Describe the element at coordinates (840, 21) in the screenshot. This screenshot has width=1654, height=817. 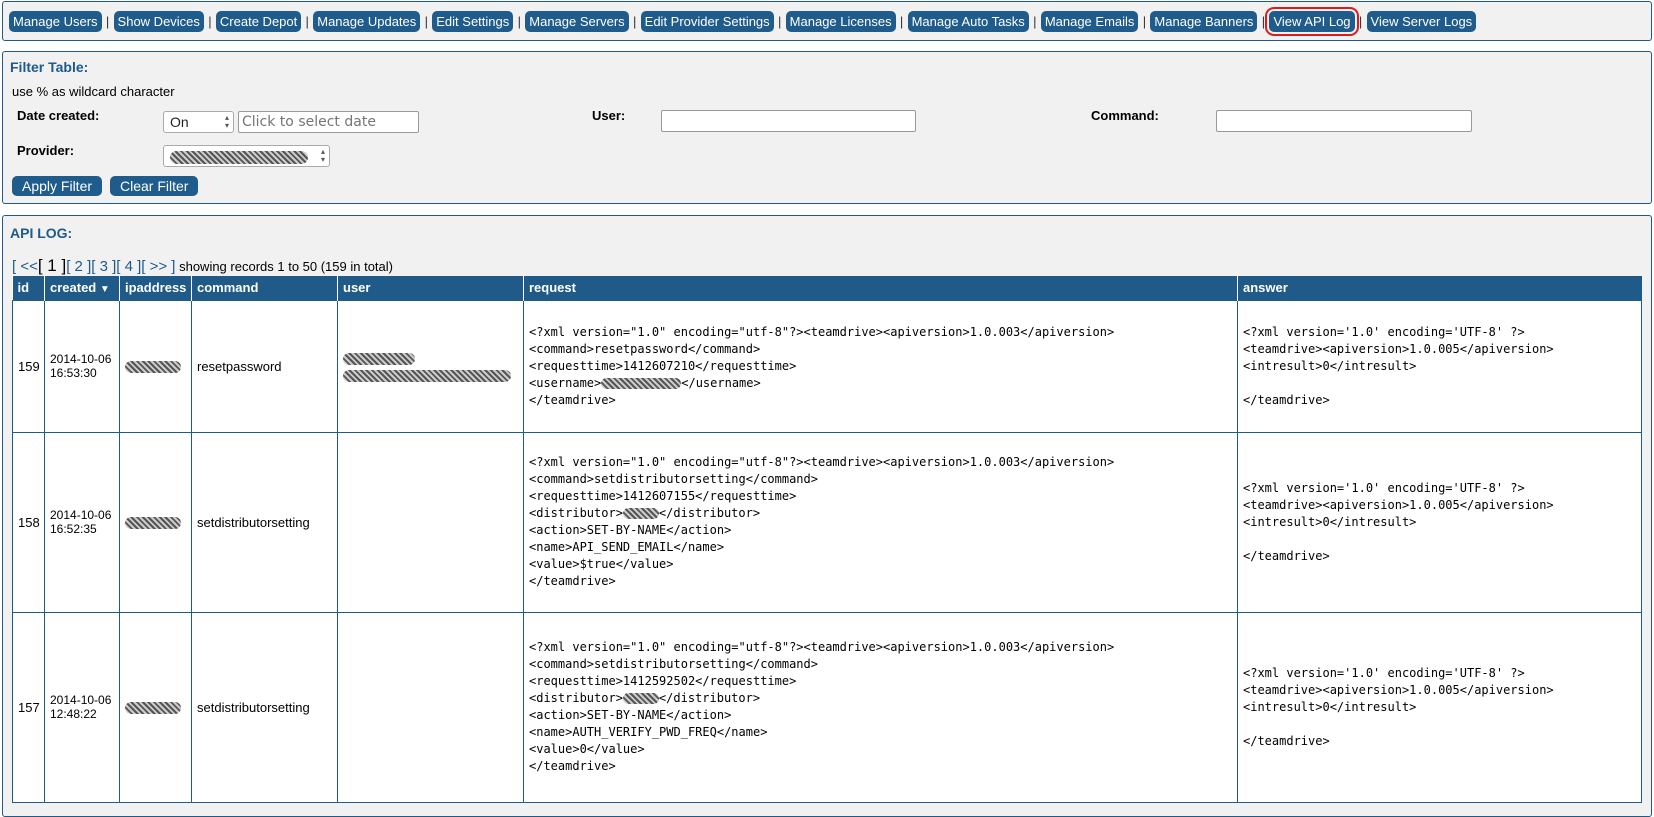
I see `manage-licenses-button: Manage Licenses` at that location.